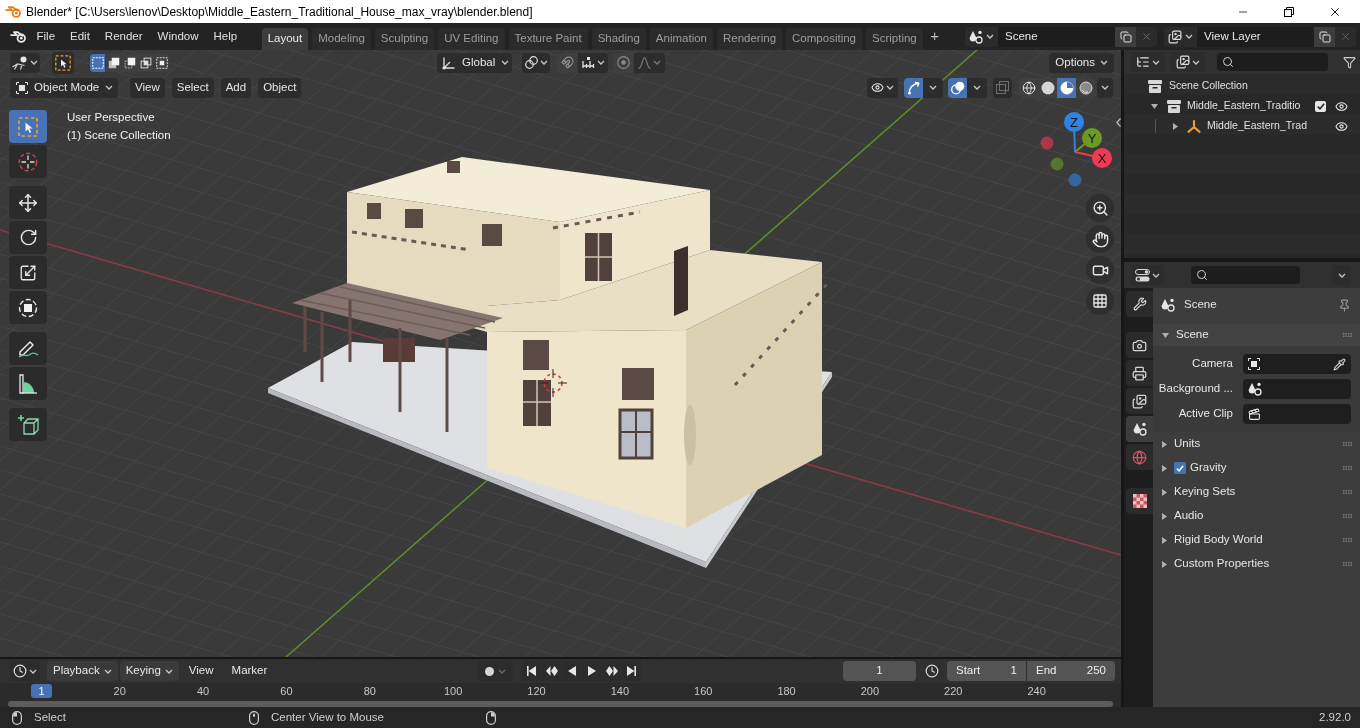 The width and height of the screenshot is (1360, 728). I want to click on auto-keying-button, so click(495, 671).